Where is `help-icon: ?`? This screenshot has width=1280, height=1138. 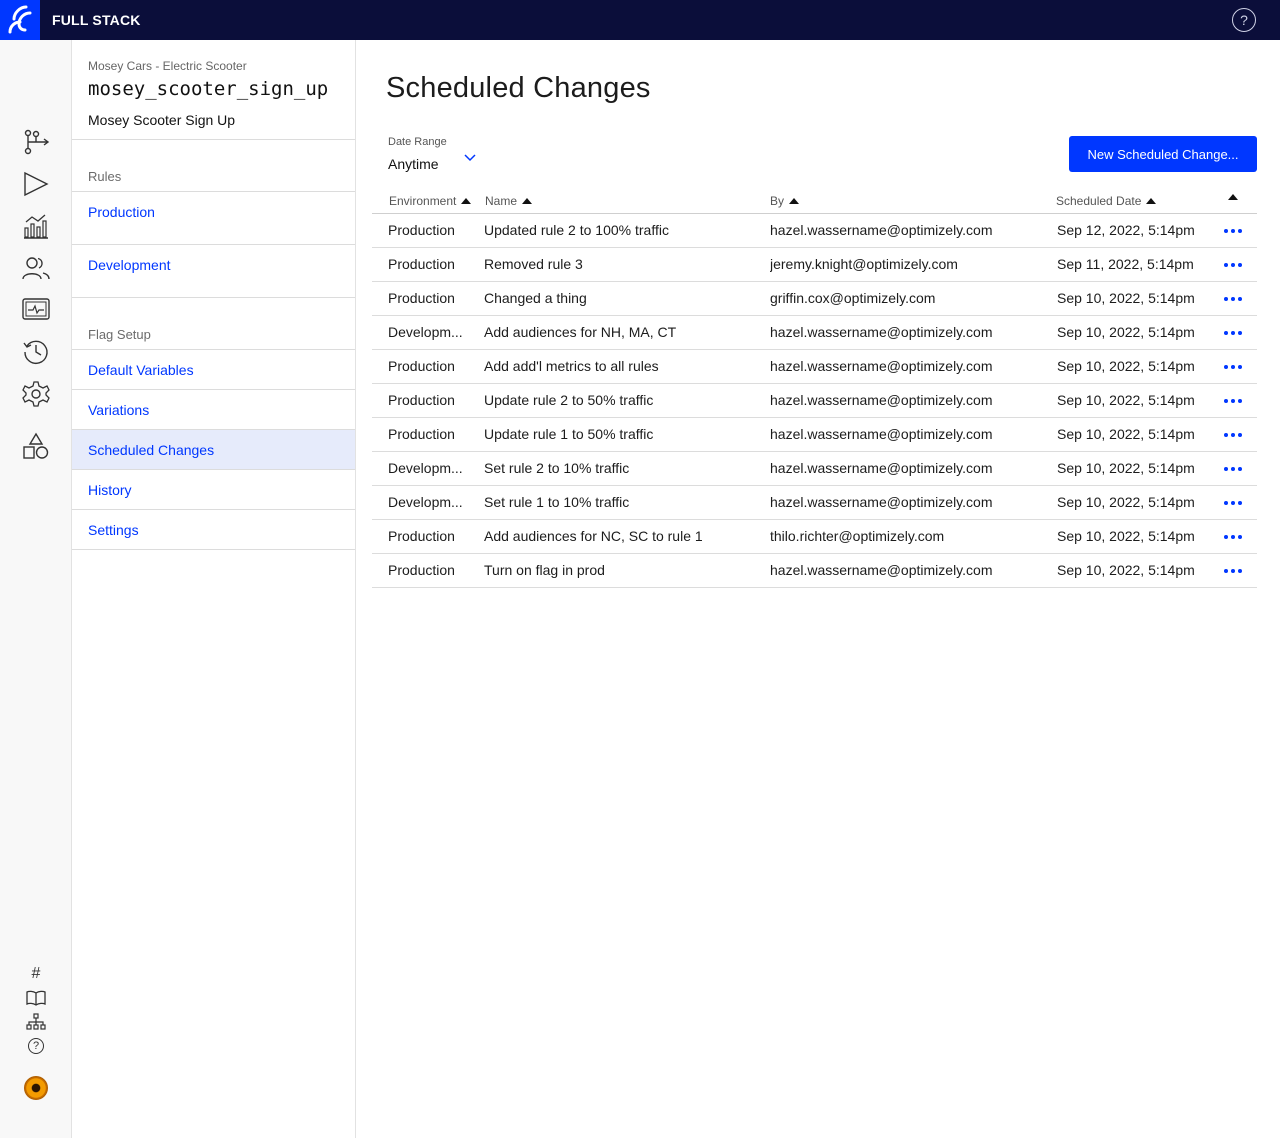 help-icon: ? is located at coordinates (1244, 20).